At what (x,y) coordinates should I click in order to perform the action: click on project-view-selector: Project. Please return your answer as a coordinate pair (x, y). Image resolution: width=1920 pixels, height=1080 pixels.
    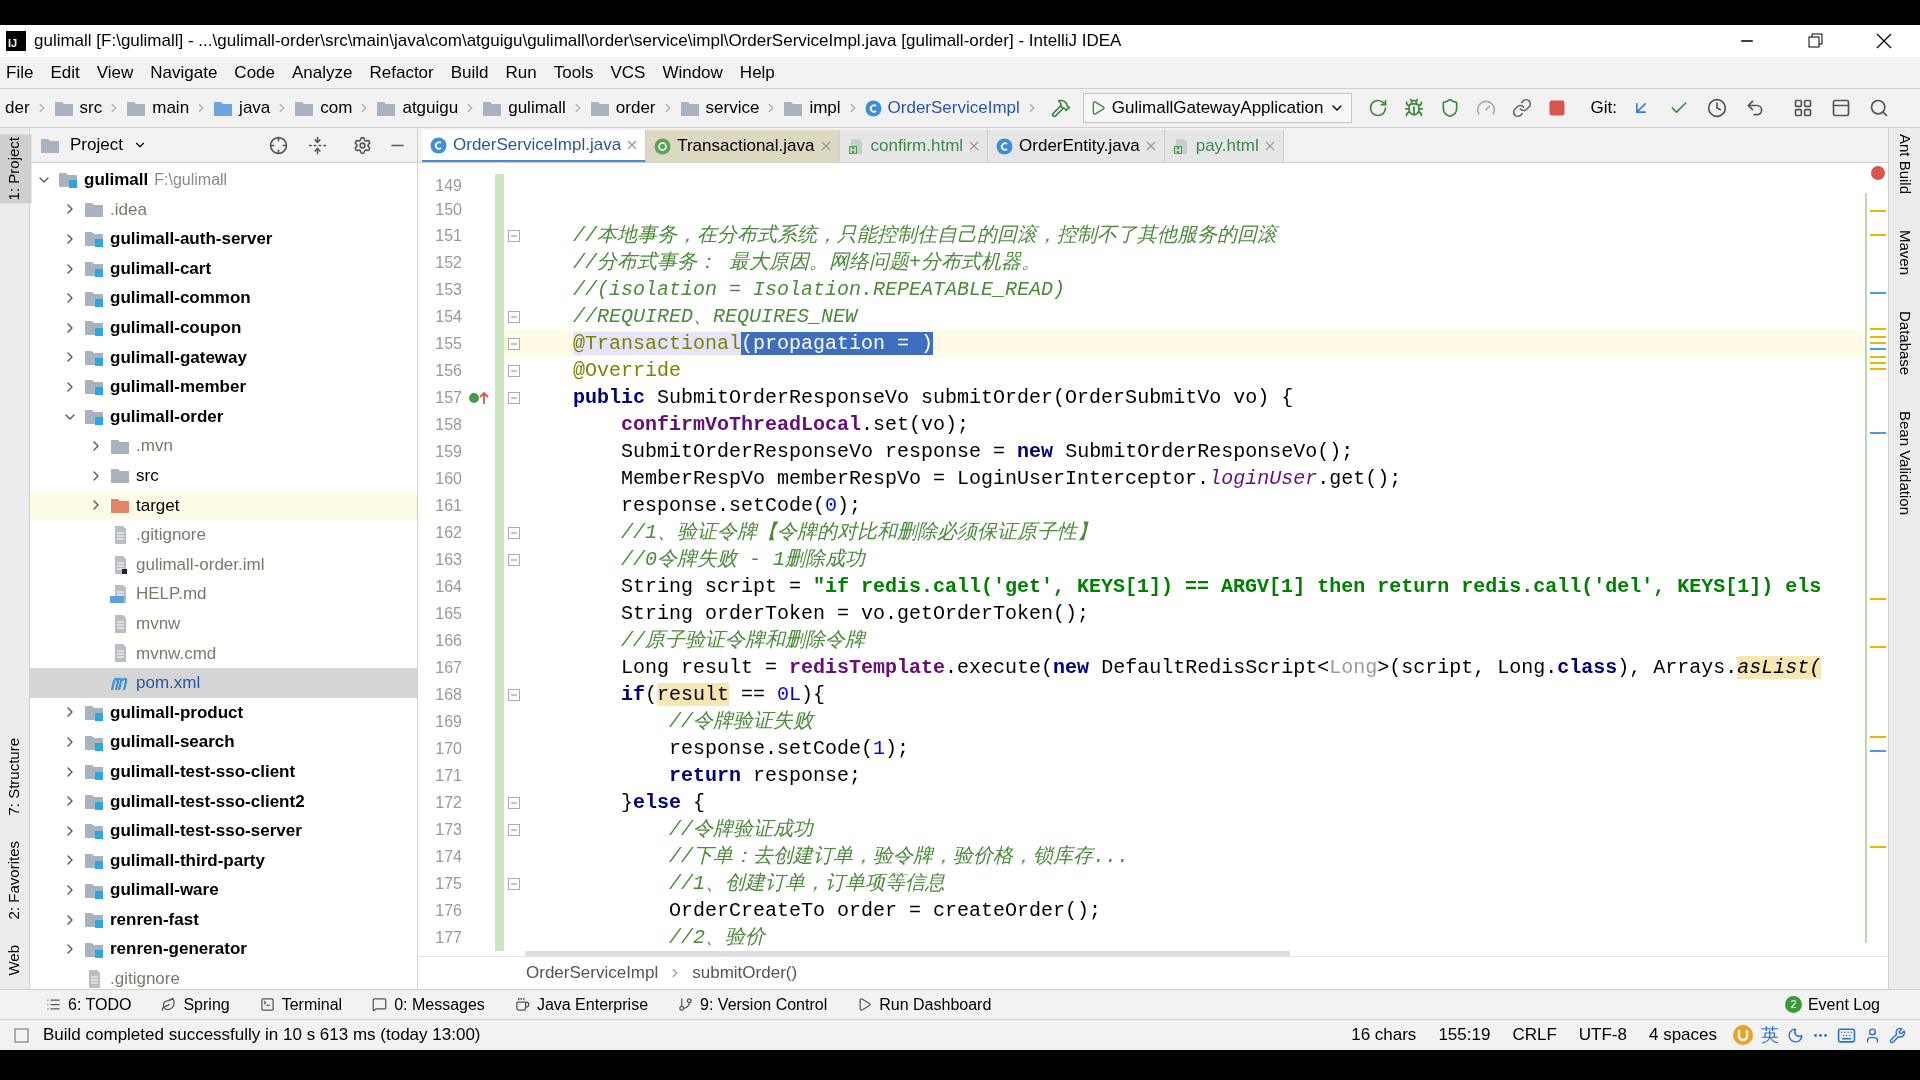
    Looking at the image, I should click on (96, 145).